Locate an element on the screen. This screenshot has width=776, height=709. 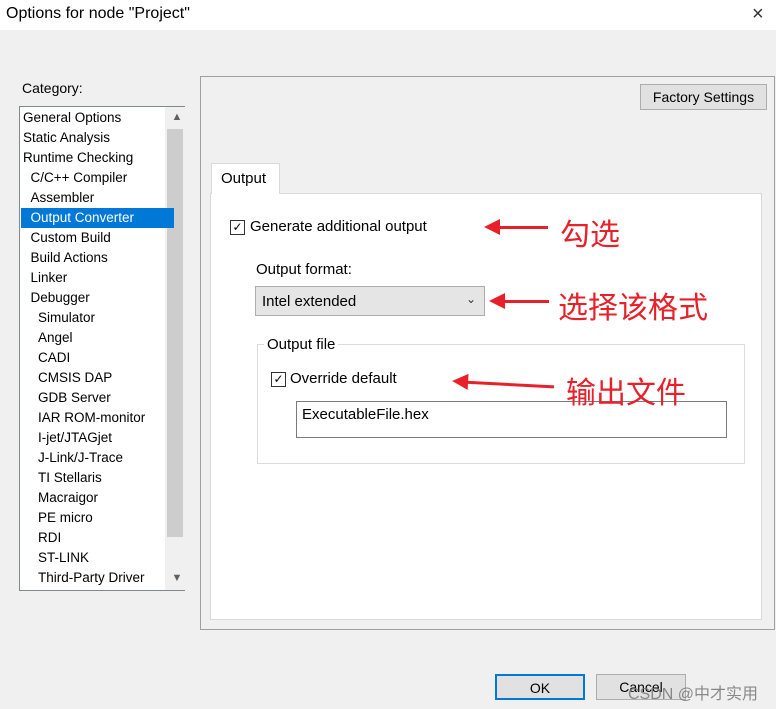
chevron-down-icon: ⌄ is located at coordinates (470, 299).